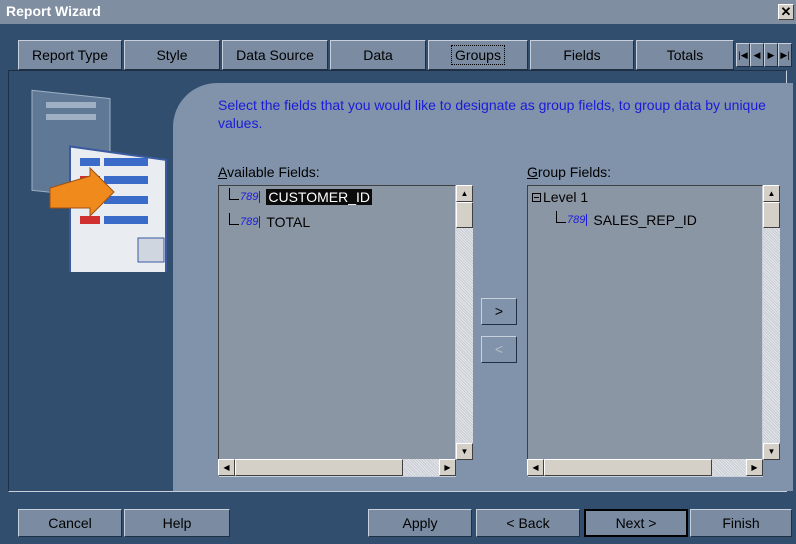  I want to click on tab-report-type: Report Type, so click(70, 55).